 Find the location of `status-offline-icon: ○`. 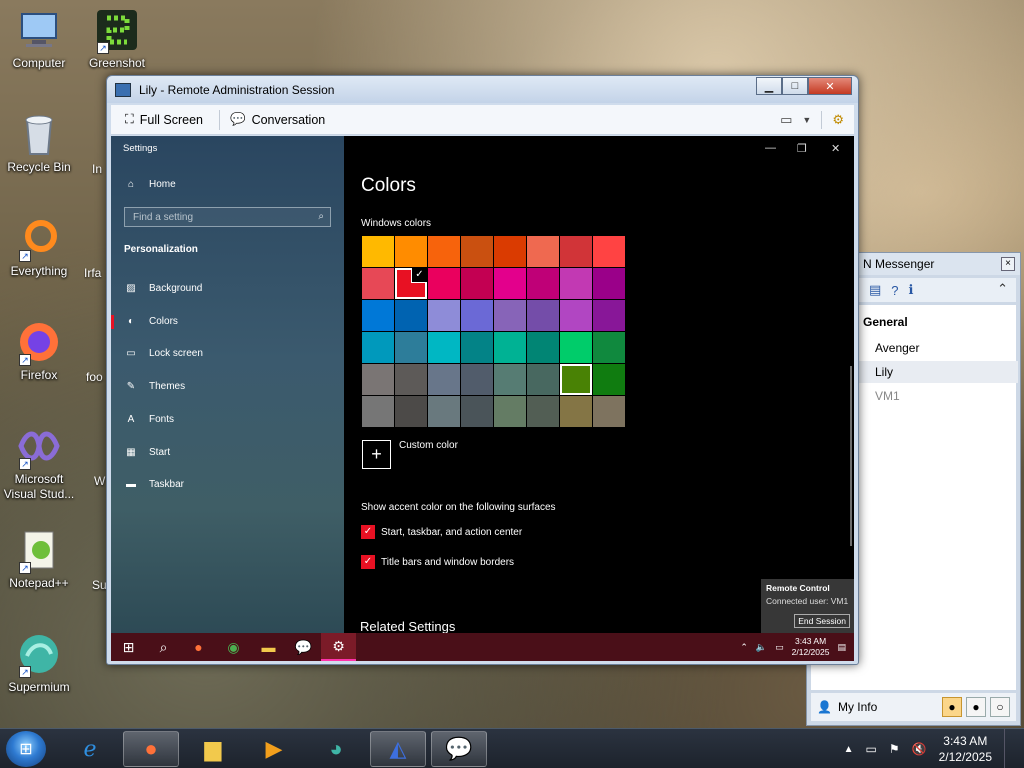

status-offline-icon: ○ is located at coordinates (1000, 707).